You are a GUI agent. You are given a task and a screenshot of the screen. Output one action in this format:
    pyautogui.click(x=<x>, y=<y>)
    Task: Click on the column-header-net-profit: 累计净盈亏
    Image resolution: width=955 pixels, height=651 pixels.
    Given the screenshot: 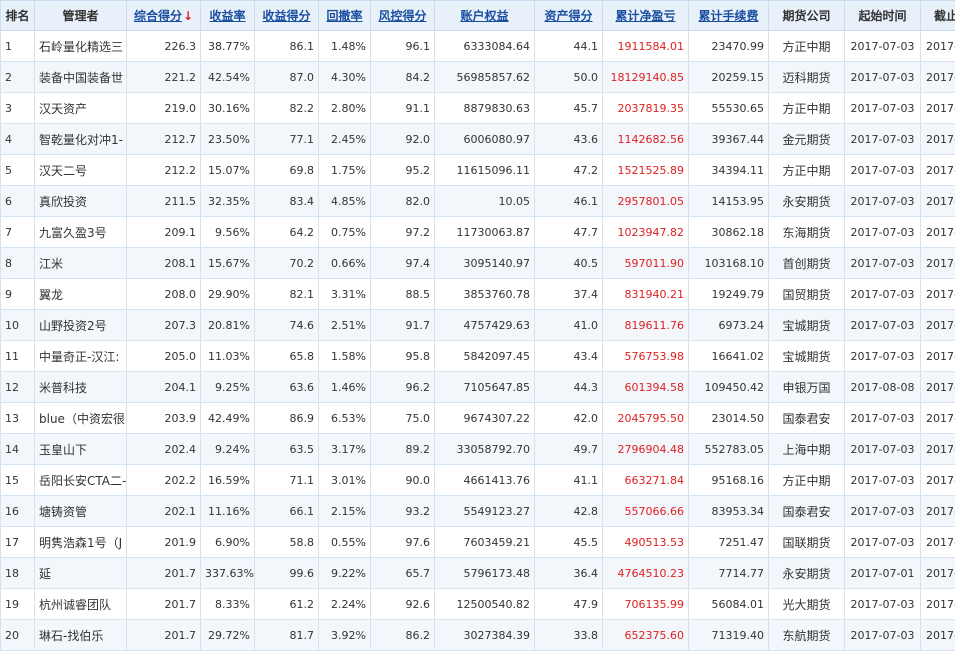 What is the action you would take?
    pyautogui.click(x=646, y=16)
    